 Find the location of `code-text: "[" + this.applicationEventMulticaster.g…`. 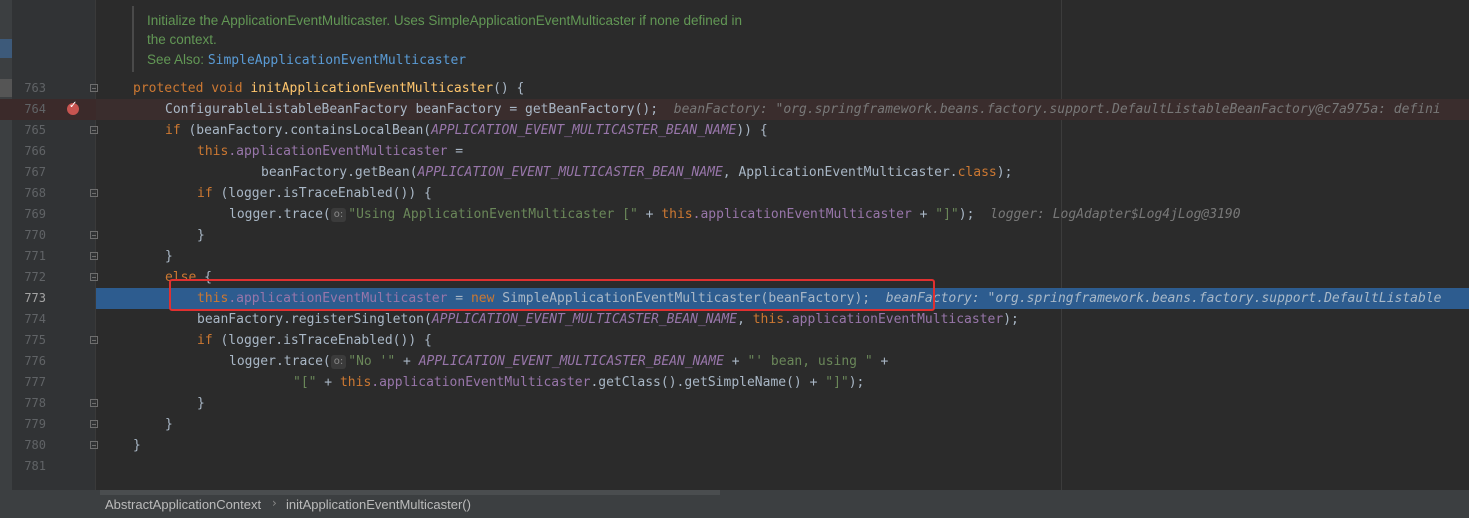

code-text: "[" + this.applicationEventMulticaster.g… is located at coordinates (579, 382).